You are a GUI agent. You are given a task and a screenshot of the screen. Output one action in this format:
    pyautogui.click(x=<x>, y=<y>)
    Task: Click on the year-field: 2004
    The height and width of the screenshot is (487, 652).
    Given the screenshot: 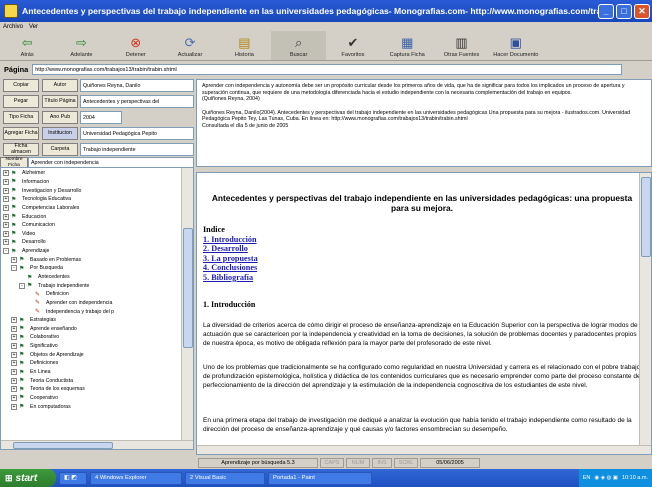 What is the action you would take?
    pyautogui.click(x=101, y=117)
    